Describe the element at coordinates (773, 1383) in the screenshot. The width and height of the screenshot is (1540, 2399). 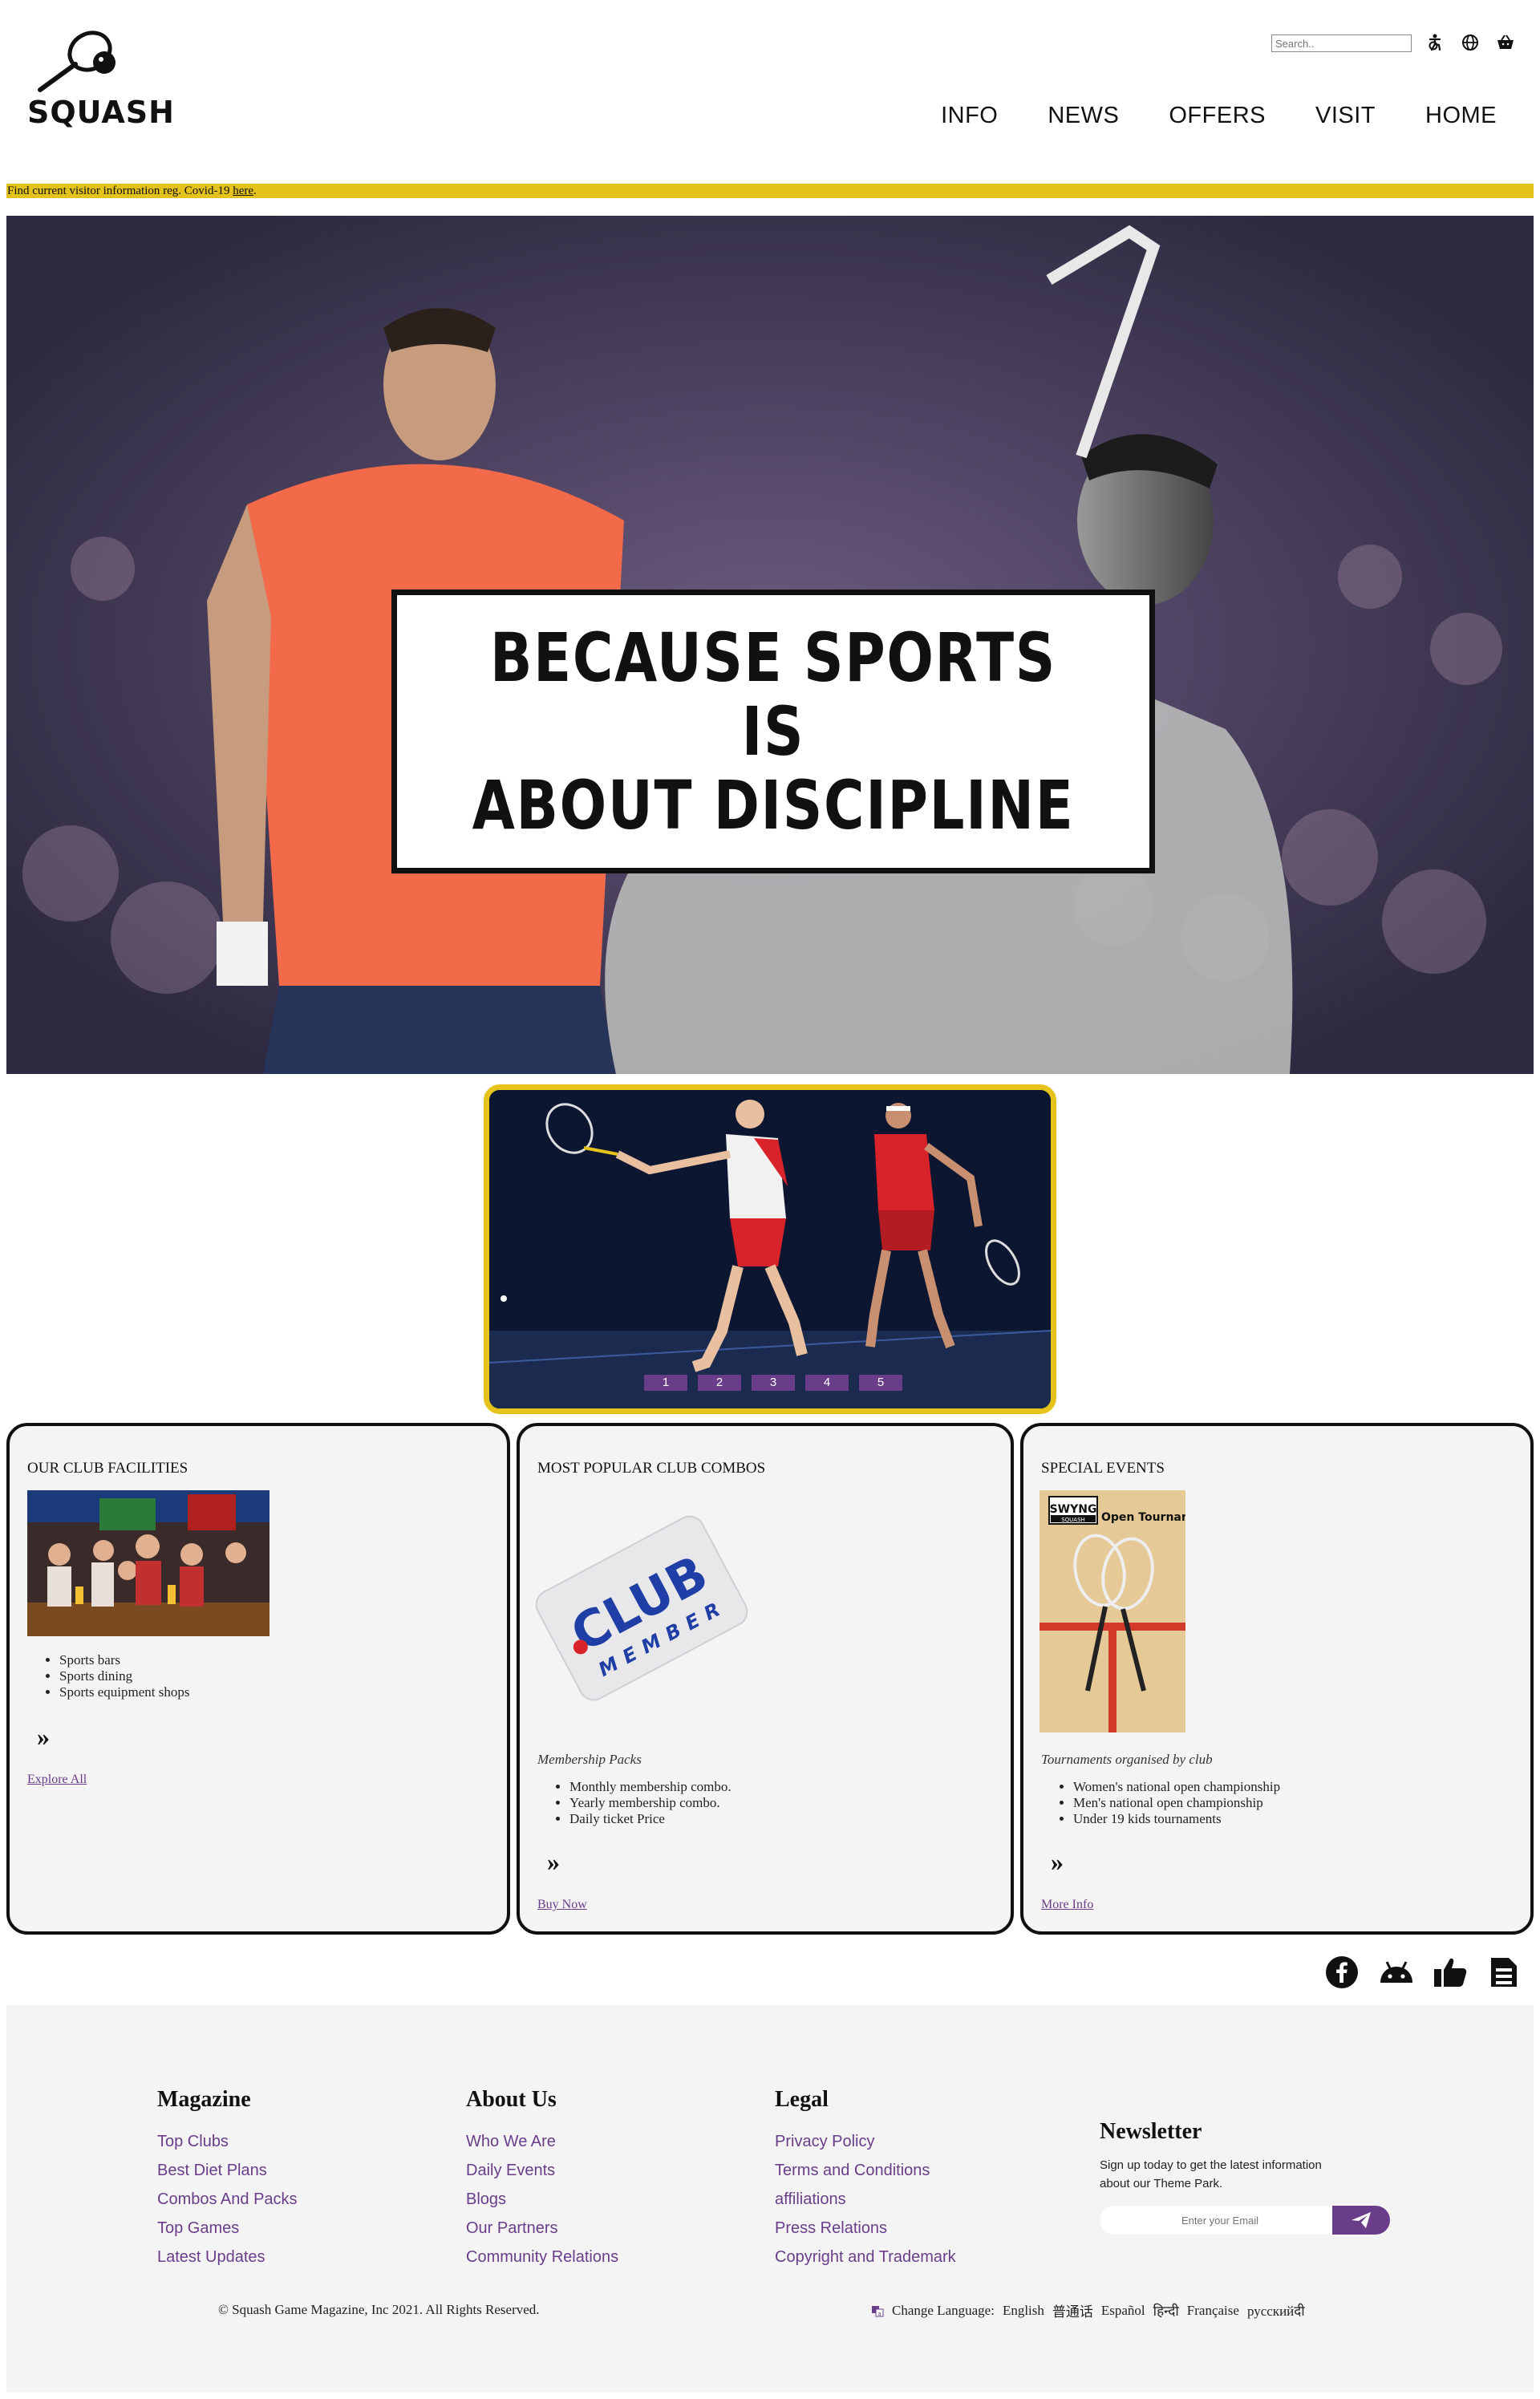
I see `slider-dot-3: 3` at that location.